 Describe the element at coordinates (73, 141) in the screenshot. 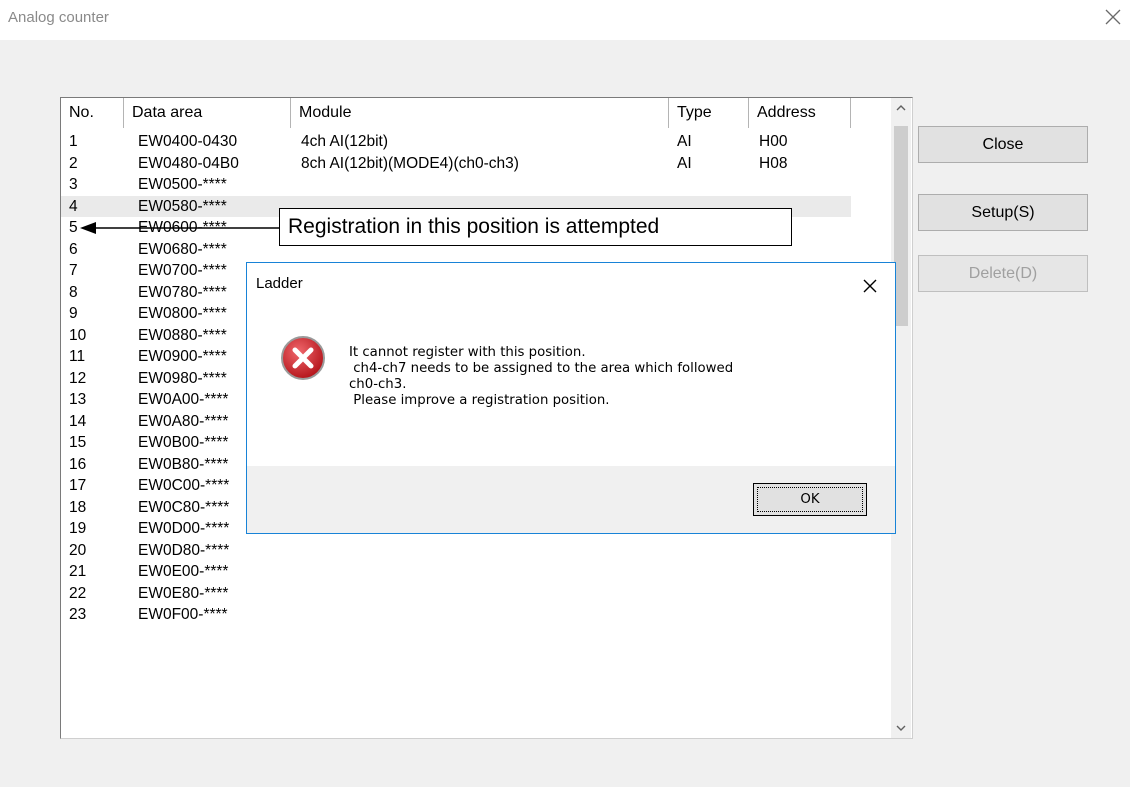

I see `cell-no: 1` at that location.